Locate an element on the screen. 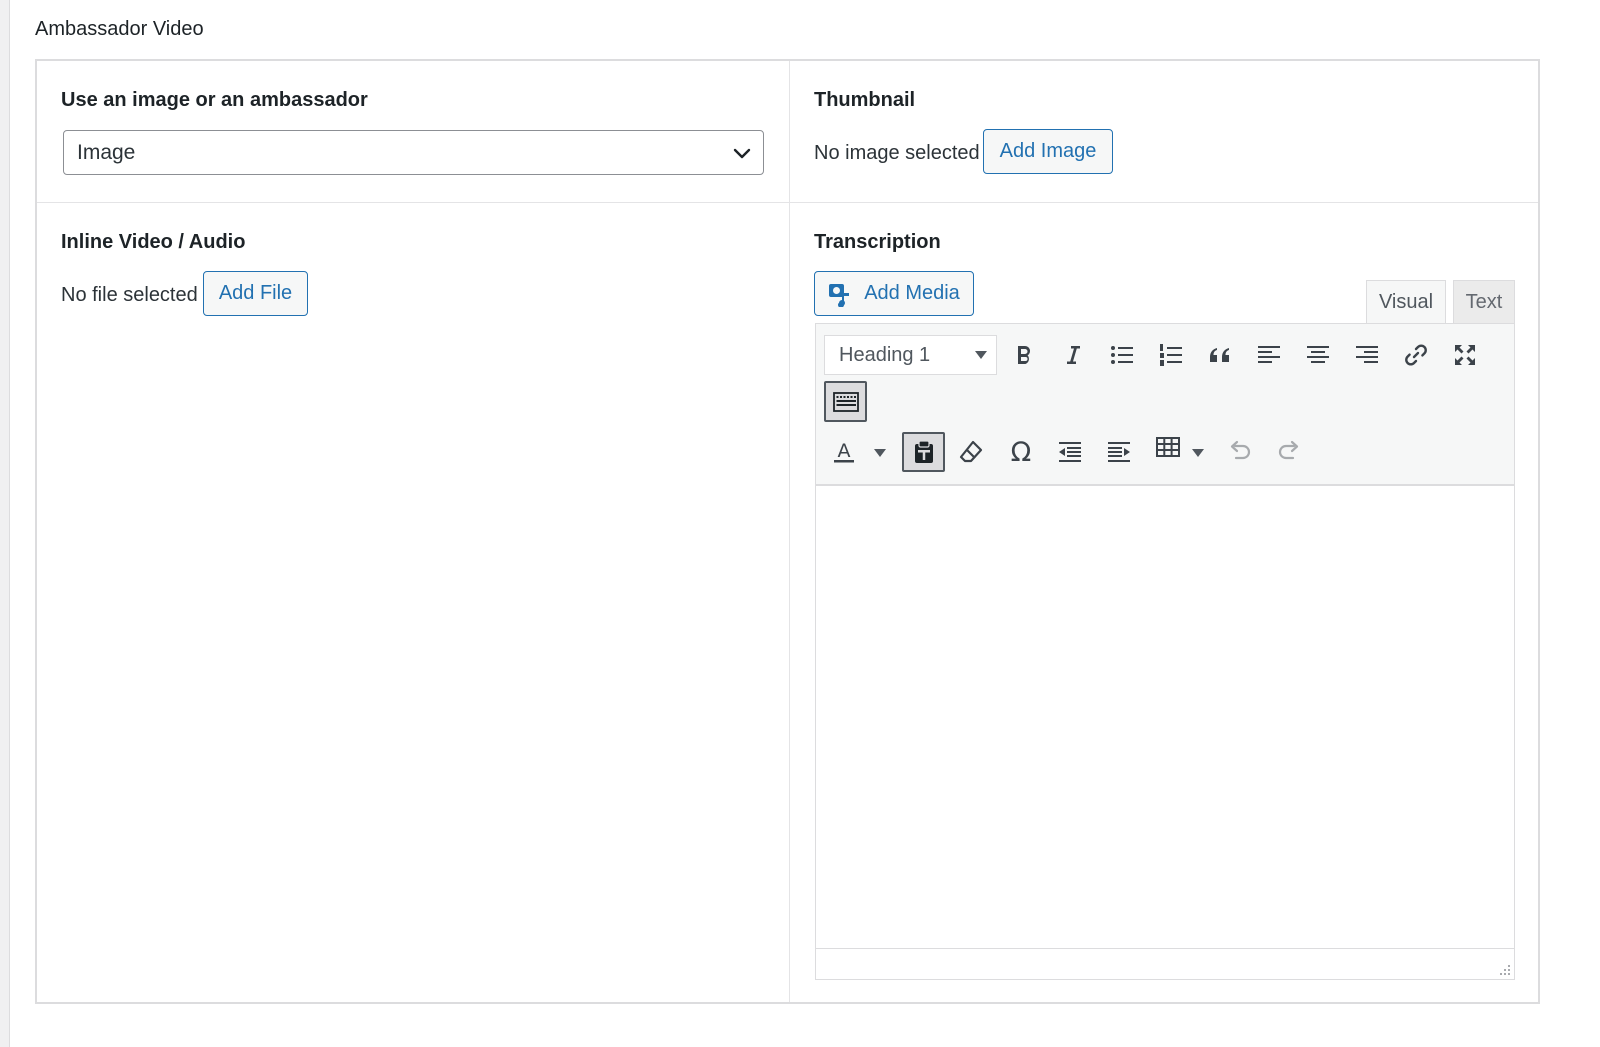  text-color-icon: A is located at coordinates (844, 452).